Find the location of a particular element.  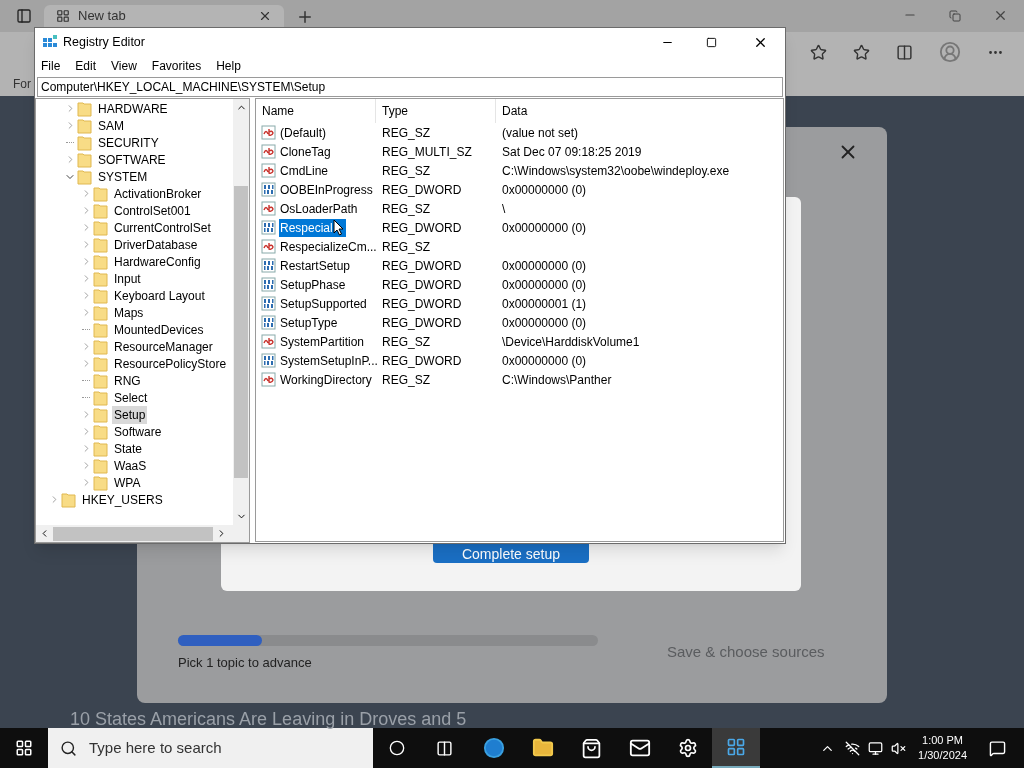

tree-item: ResourceManager is located at coordinates (163, 346).